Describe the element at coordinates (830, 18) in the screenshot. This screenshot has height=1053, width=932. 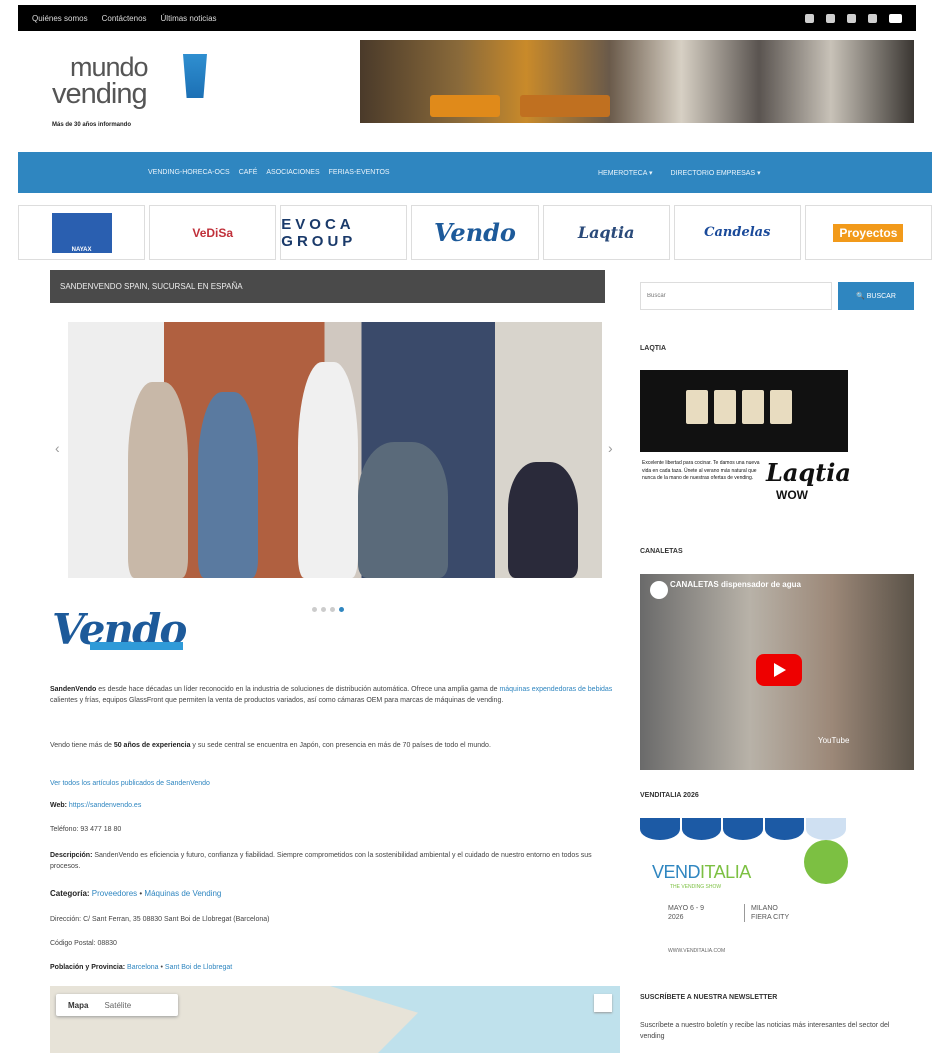
I see `instagram-icon` at that location.